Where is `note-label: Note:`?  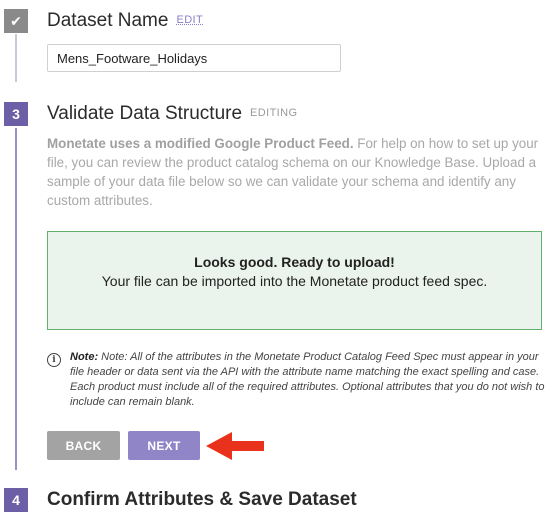
note-label: Note: is located at coordinates (84, 357).